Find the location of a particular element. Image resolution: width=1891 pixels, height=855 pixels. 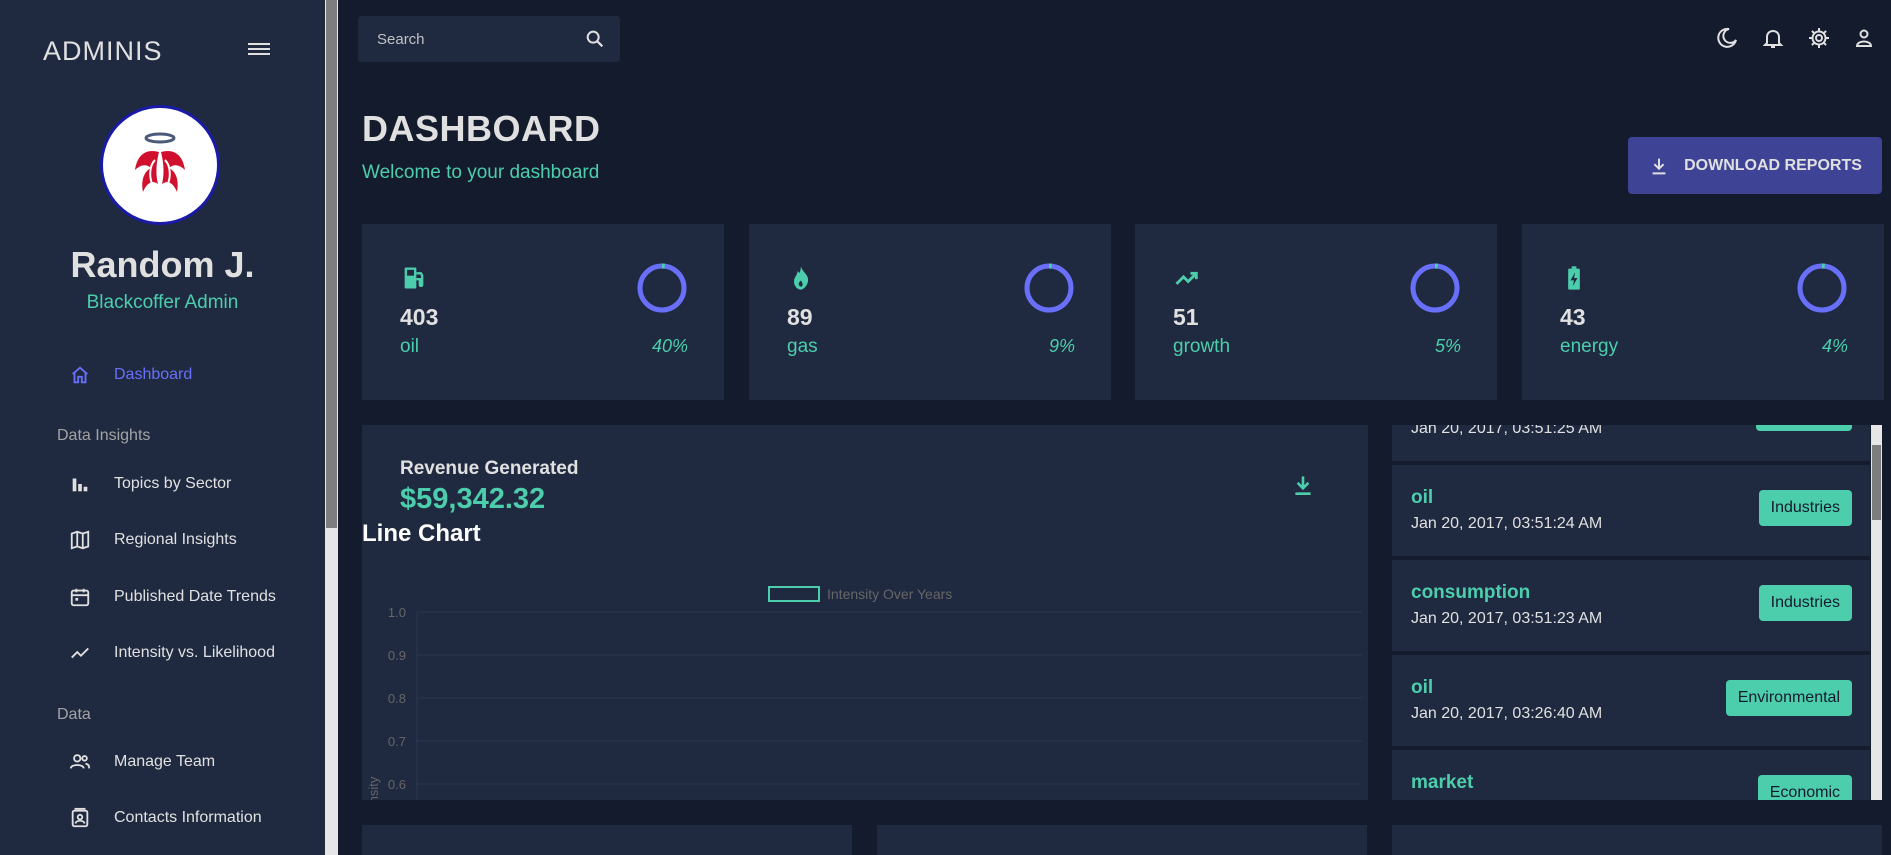

stat-percent: 40% is located at coordinates (669, 346).